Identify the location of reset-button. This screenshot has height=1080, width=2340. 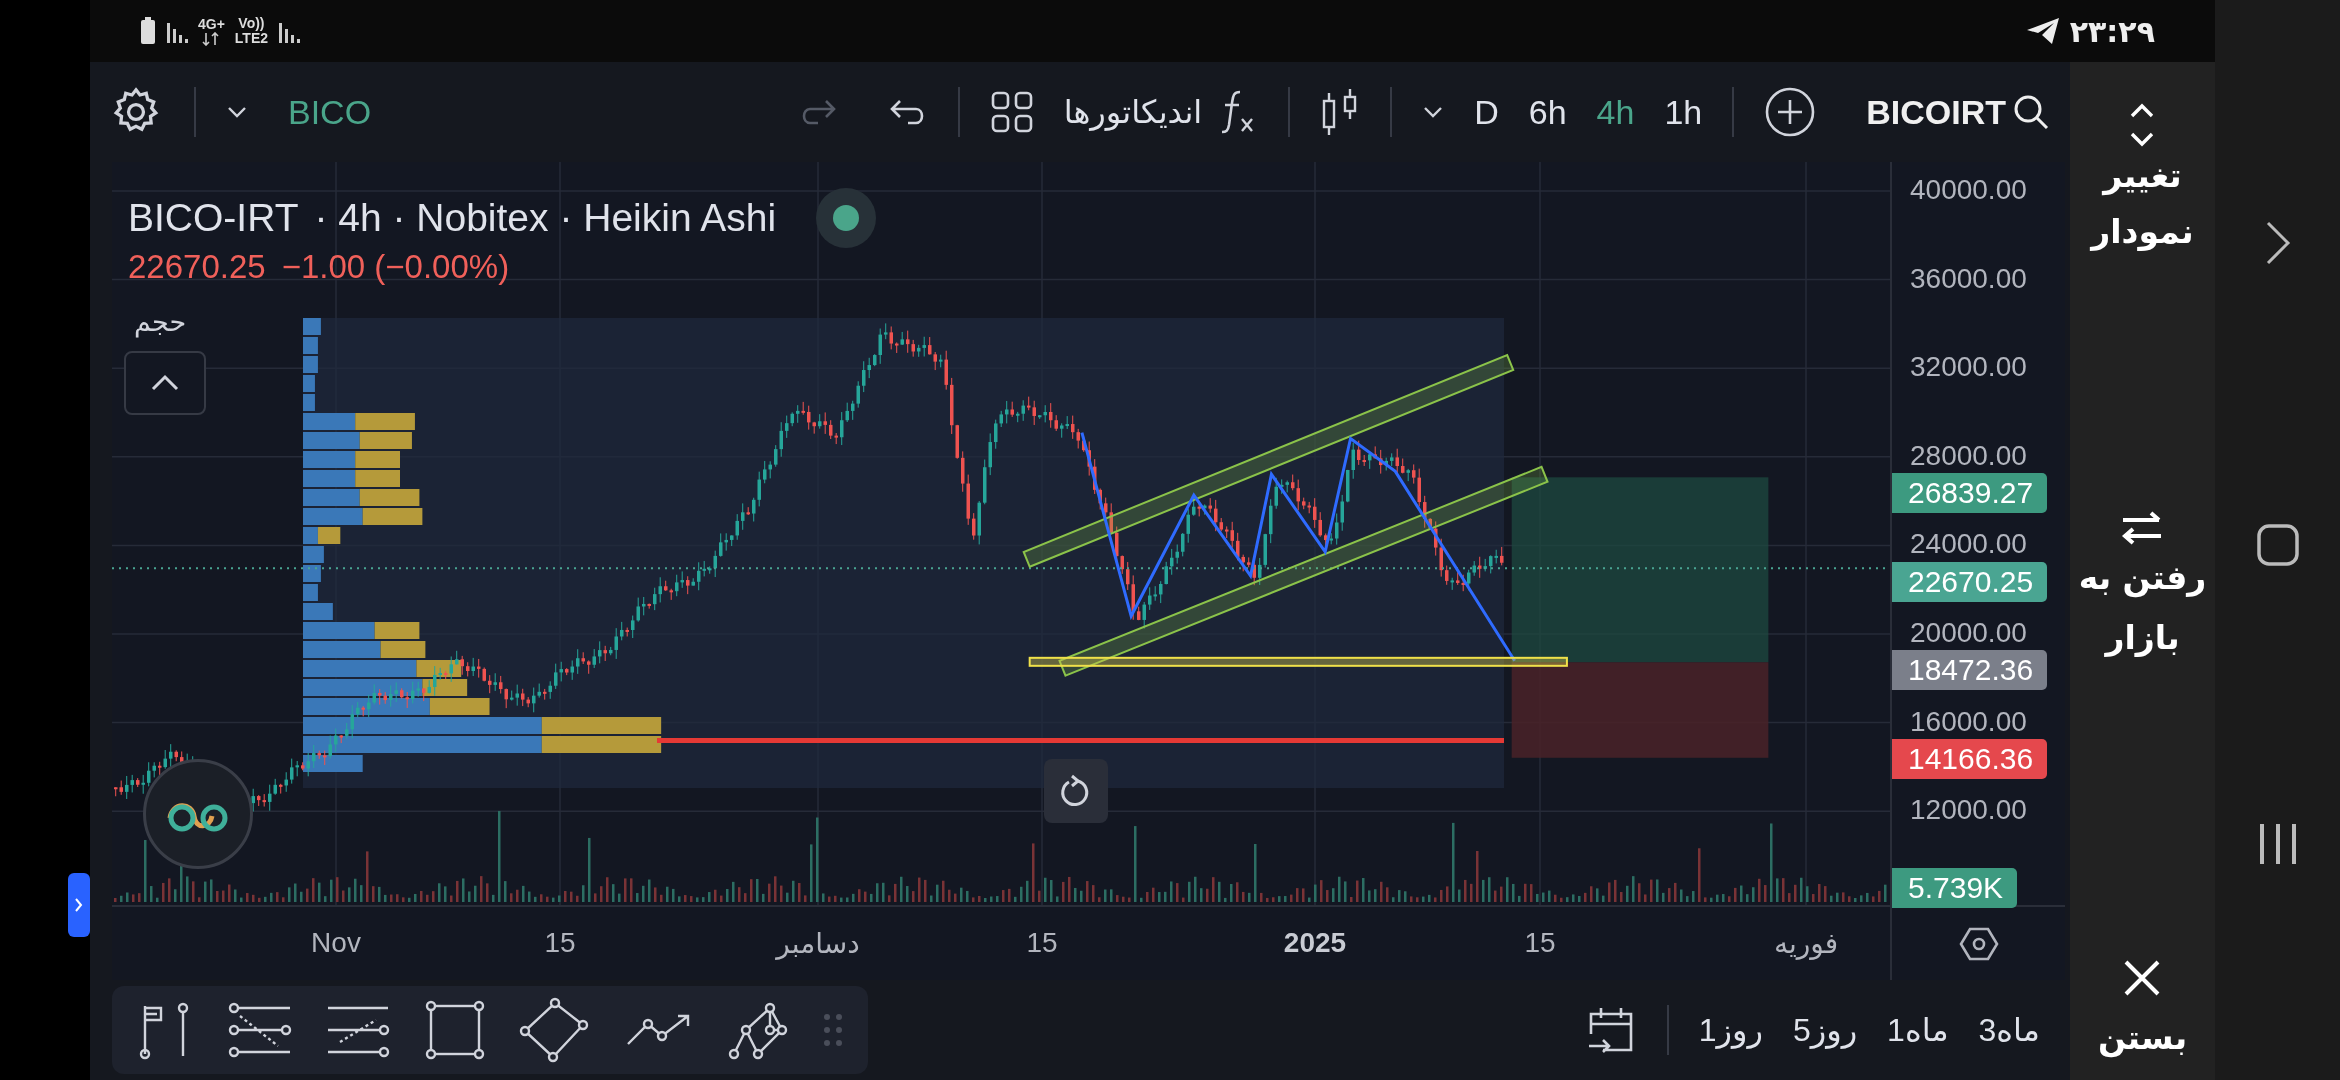
(1076, 791).